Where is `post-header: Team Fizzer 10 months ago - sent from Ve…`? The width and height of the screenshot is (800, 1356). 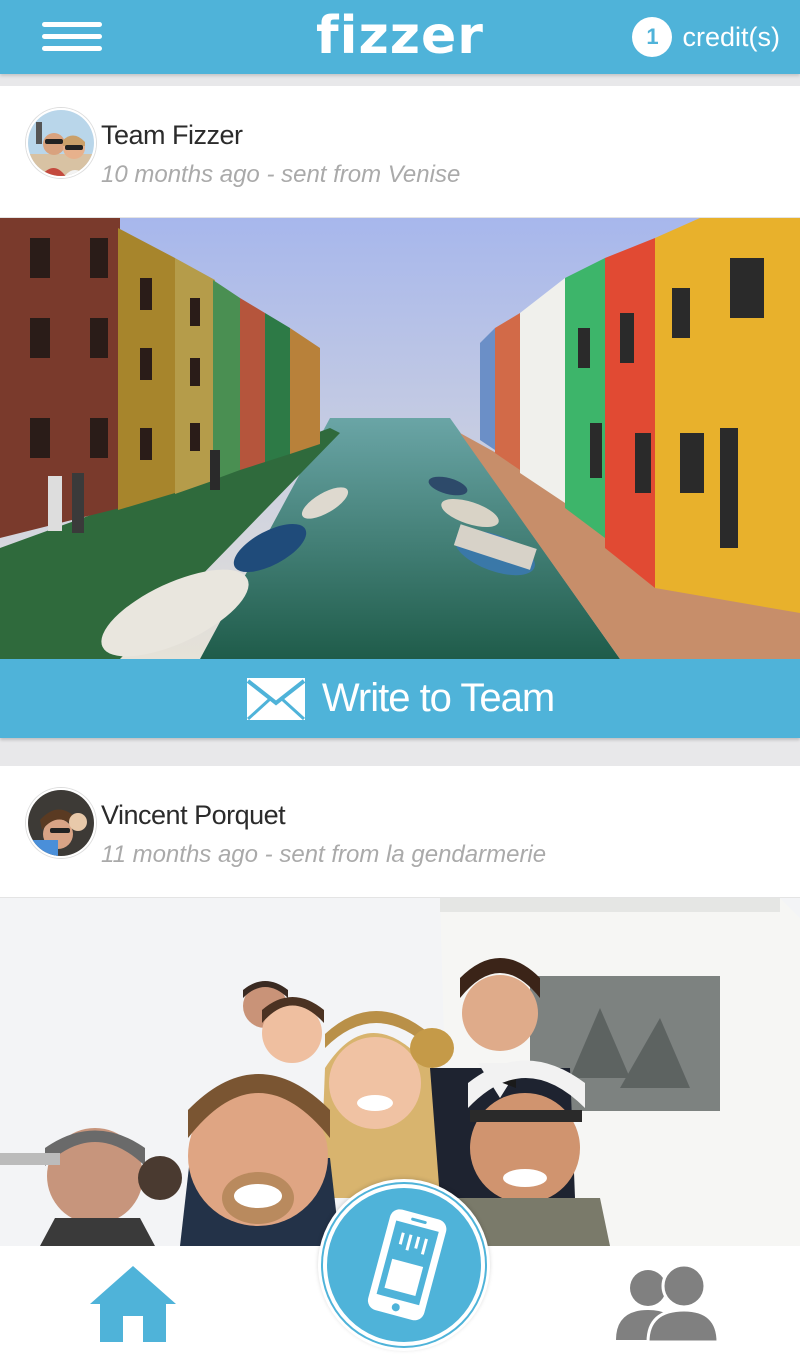 post-header: Team Fizzer 10 months ago - sent from Ve… is located at coordinates (400, 152).